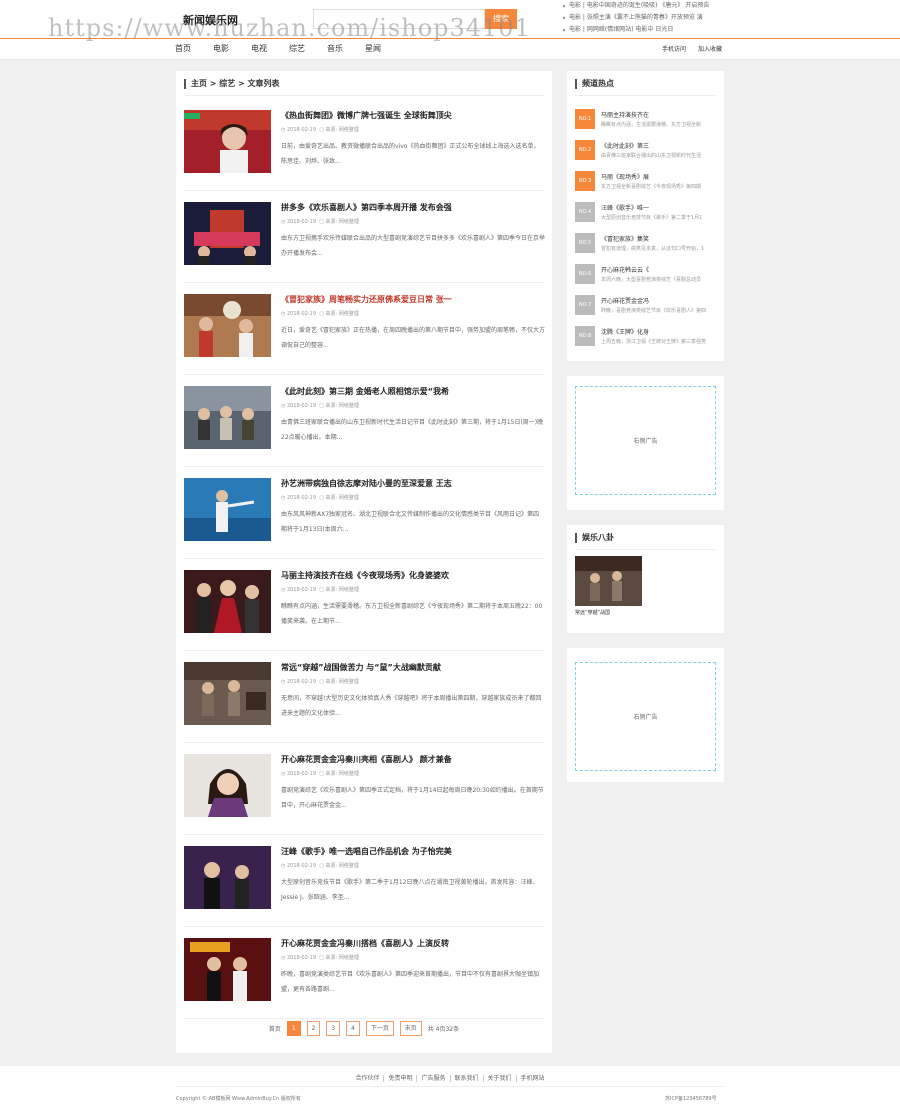 Image resolution: width=900 pixels, height=1110 pixels. Describe the element at coordinates (366, 483) in the screenshot. I see `article-title: 孙艺洲带病独自徐志摩对陆小曼的至深爱意 王志` at that location.